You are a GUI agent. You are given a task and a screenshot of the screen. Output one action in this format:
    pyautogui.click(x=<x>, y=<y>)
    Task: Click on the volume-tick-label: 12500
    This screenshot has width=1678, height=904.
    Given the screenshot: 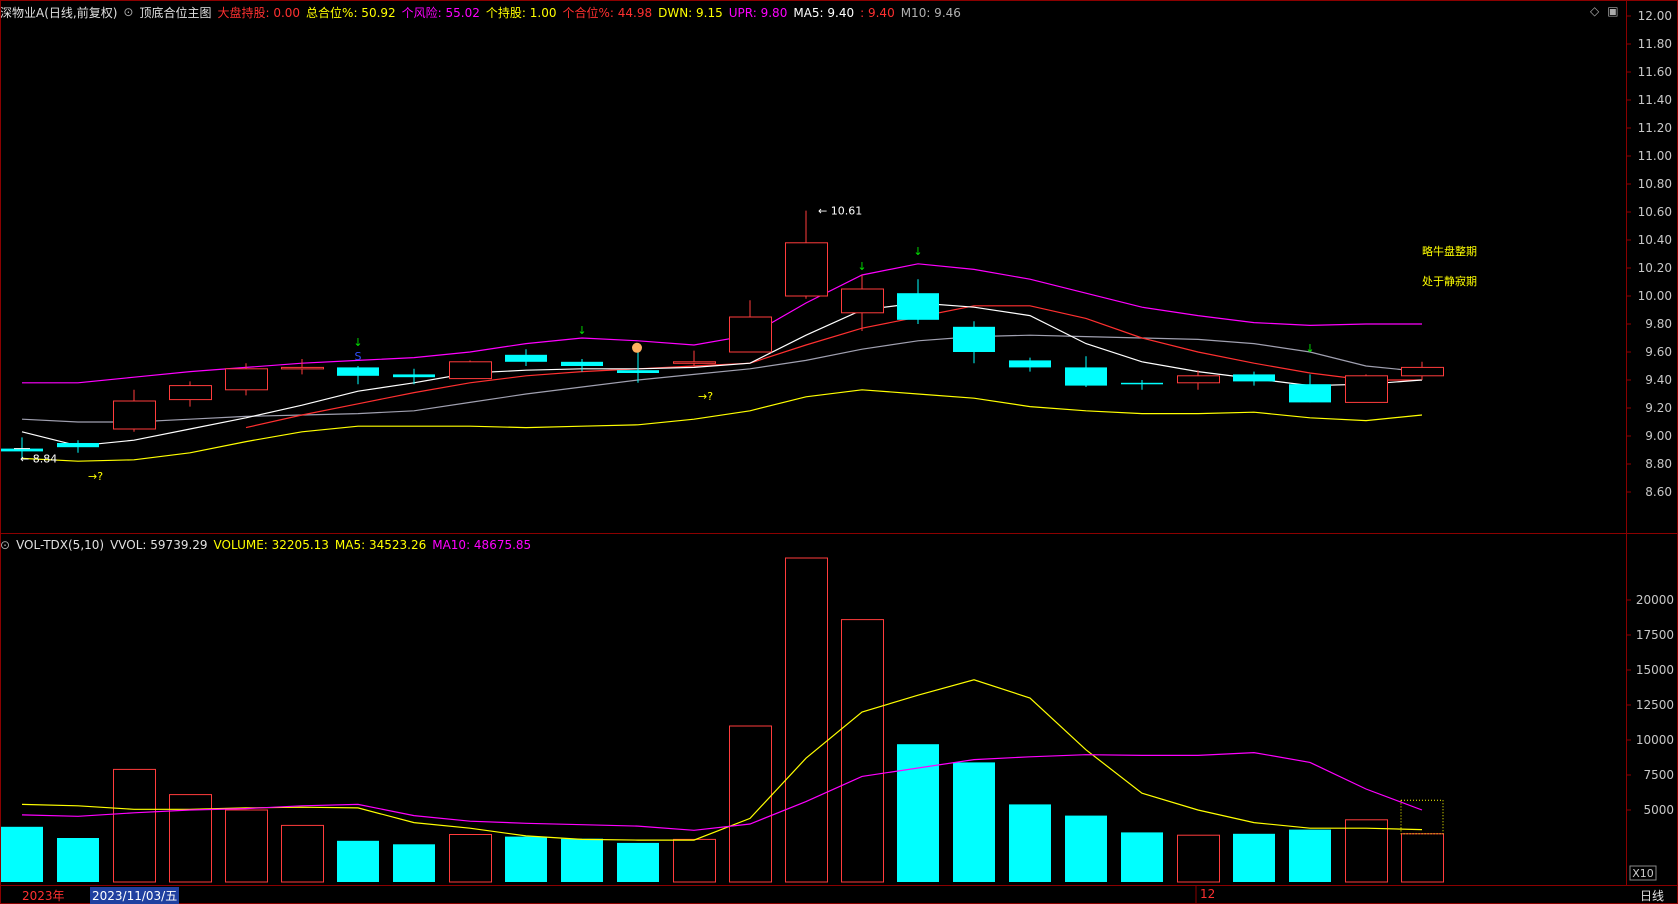 What is the action you would take?
    pyautogui.click(x=1655, y=705)
    